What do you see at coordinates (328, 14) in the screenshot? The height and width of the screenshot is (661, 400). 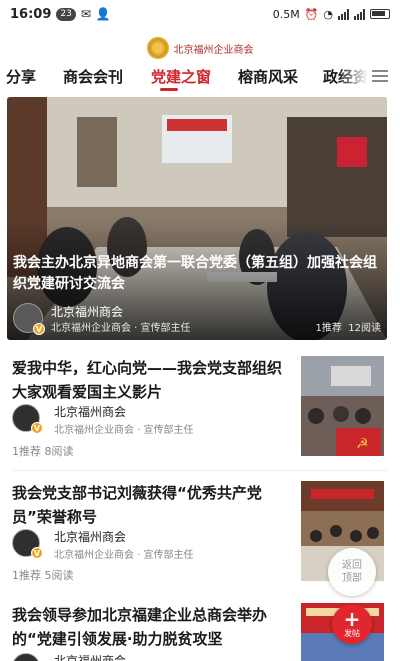 I see `wifi-icon: ◔` at bounding box center [328, 14].